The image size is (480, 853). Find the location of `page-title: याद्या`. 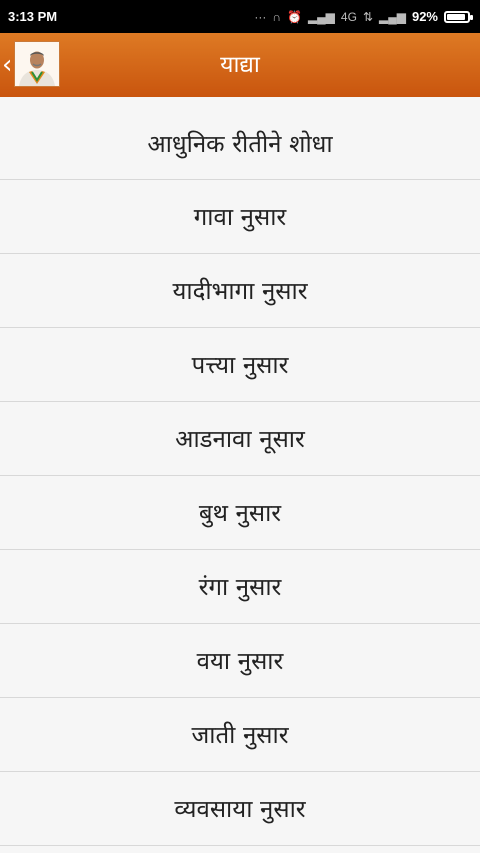

page-title: याद्या is located at coordinates (240, 65).